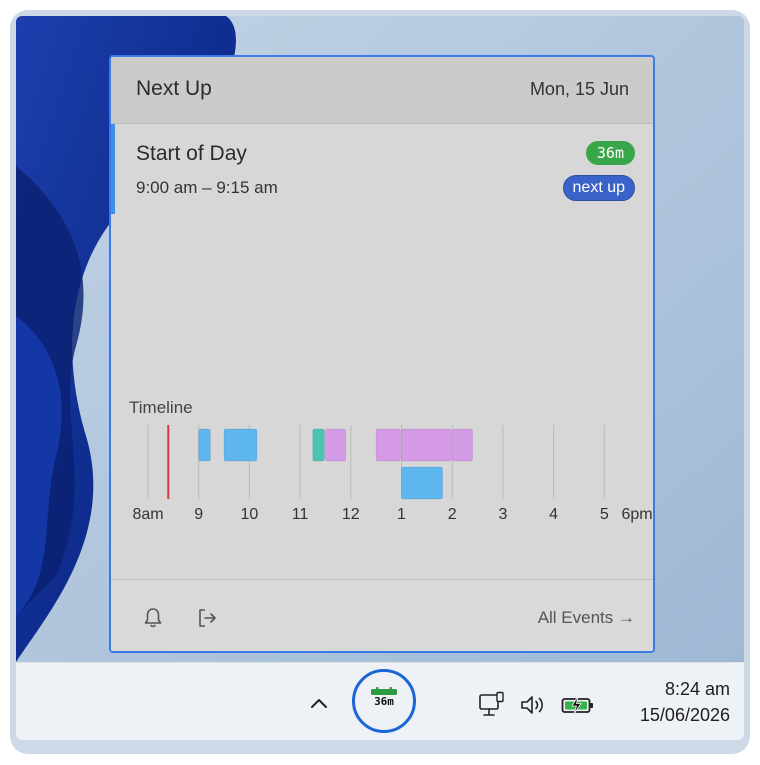 The height and width of the screenshot is (765, 760). What do you see at coordinates (533, 705) in the screenshot?
I see `volume-icon` at bounding box center [533, 705].